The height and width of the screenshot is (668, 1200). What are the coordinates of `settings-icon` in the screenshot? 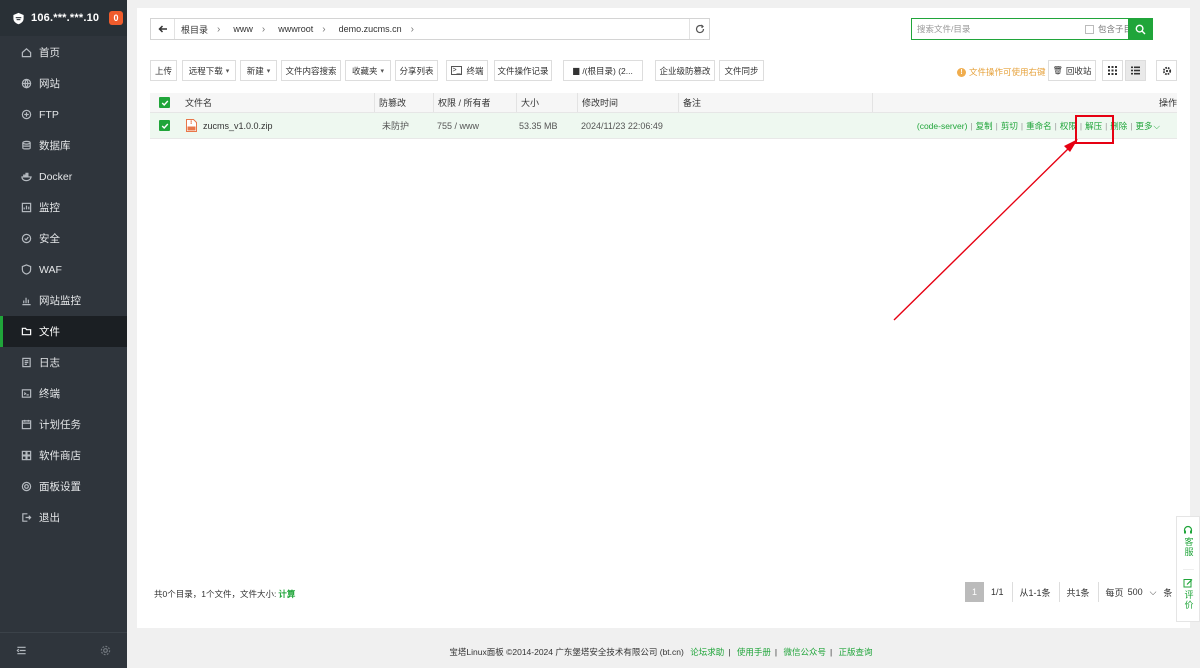 It's located at (26, 486).